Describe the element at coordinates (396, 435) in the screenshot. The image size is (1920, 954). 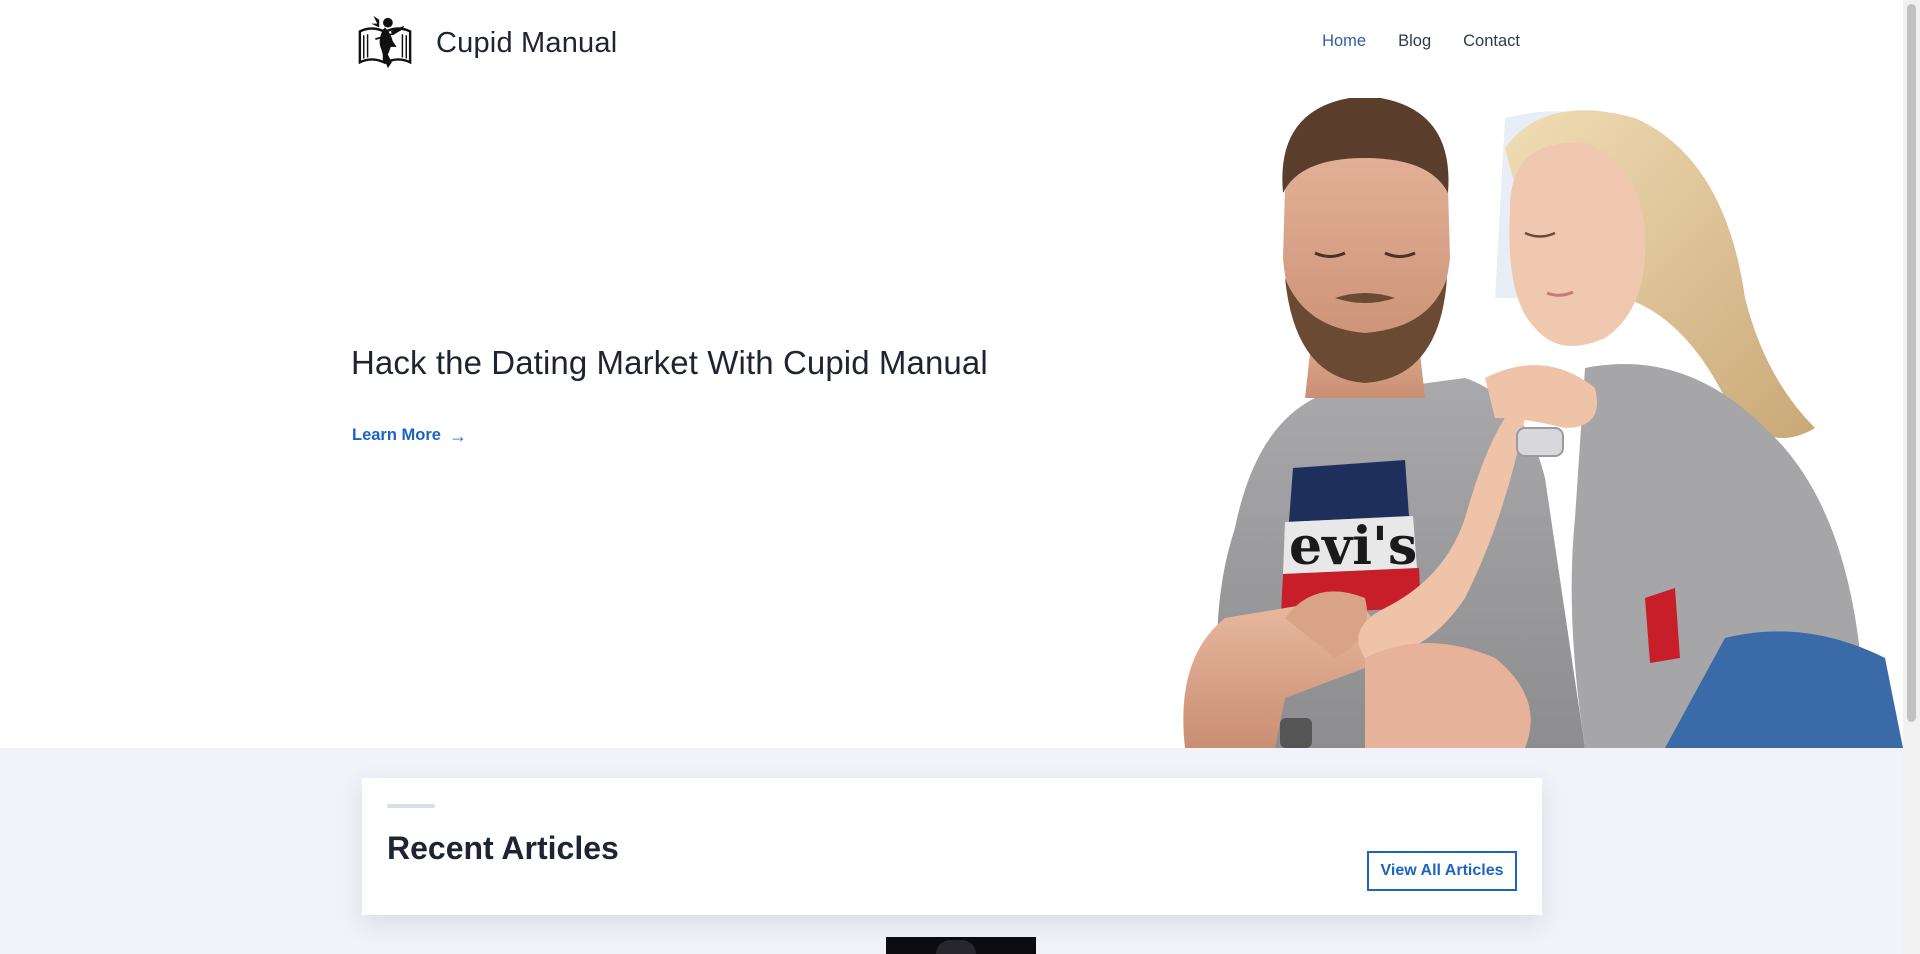
I see `learn-more-label: Learn More` at that location.